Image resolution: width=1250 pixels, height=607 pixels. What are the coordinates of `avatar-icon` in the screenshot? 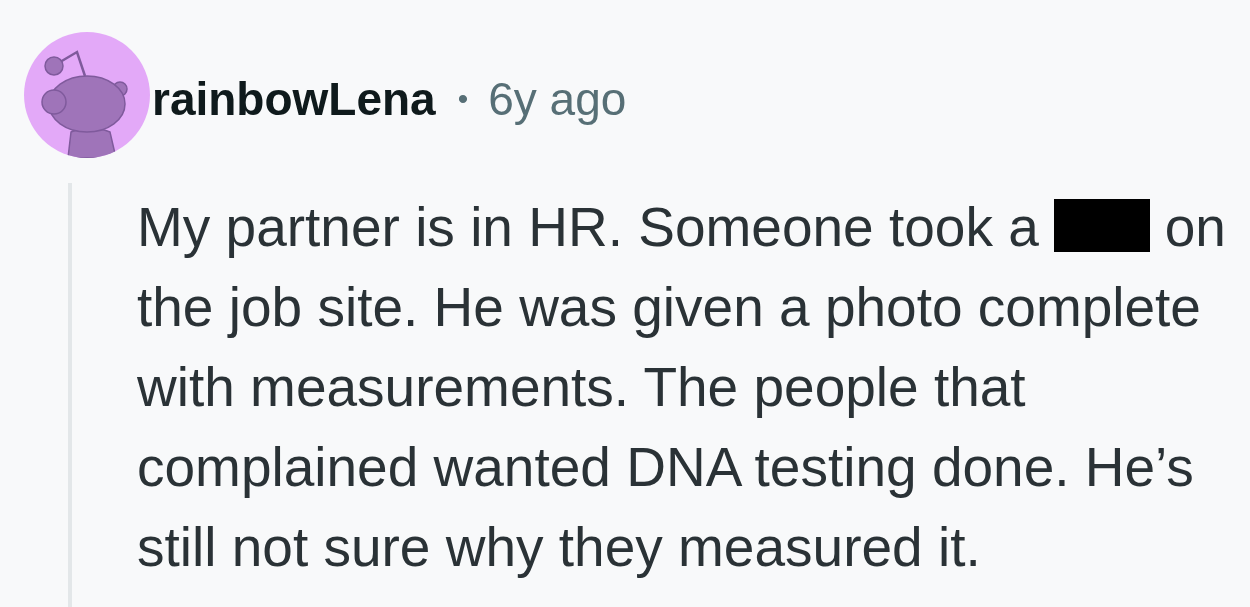 It's located at (87, 95).